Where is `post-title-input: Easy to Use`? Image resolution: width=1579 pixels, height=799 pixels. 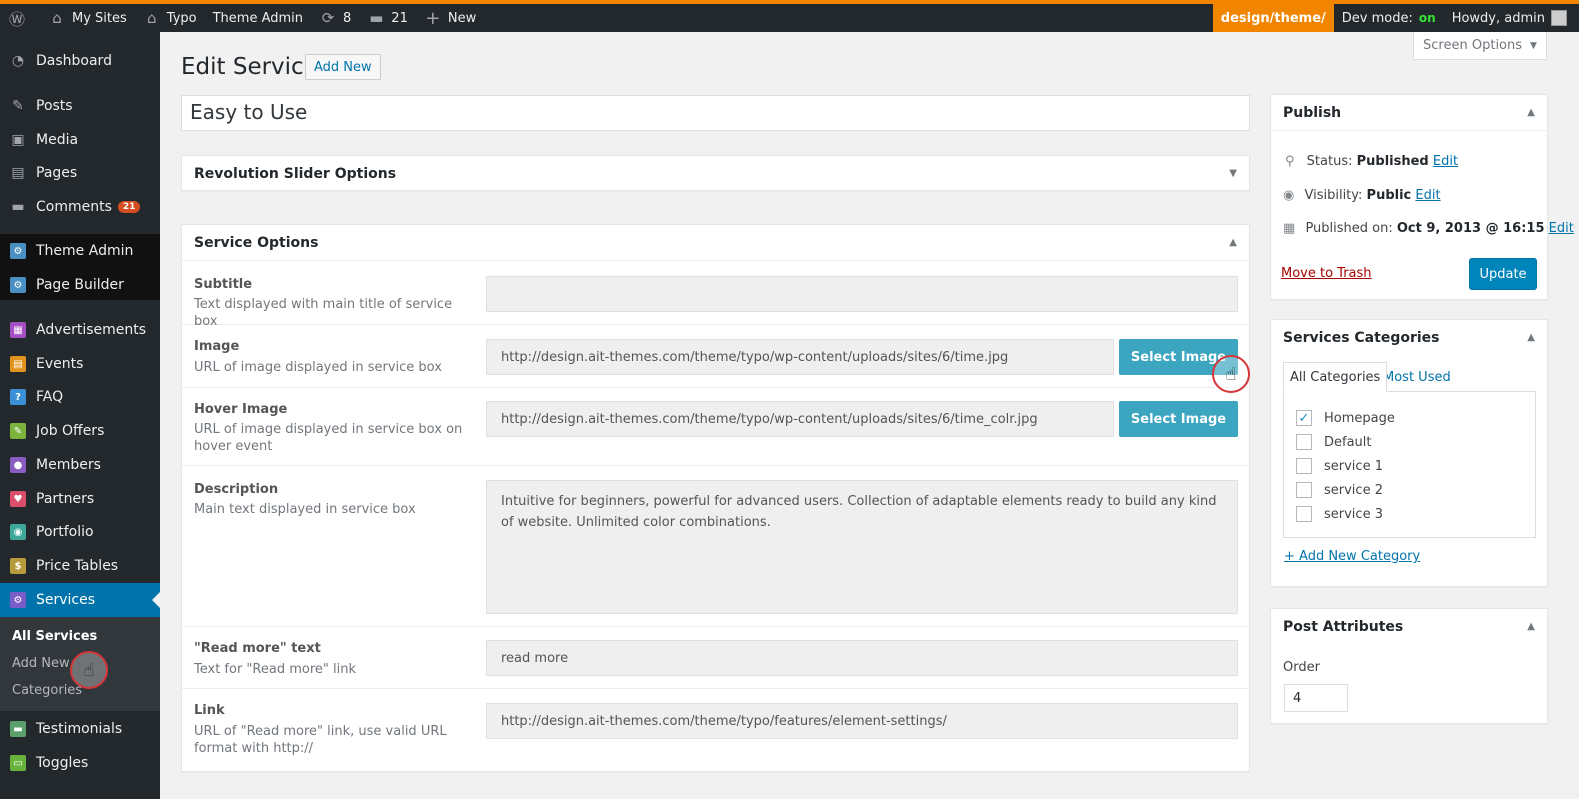
post-title-input: Easy to Use is located at coordinates (715, 113).